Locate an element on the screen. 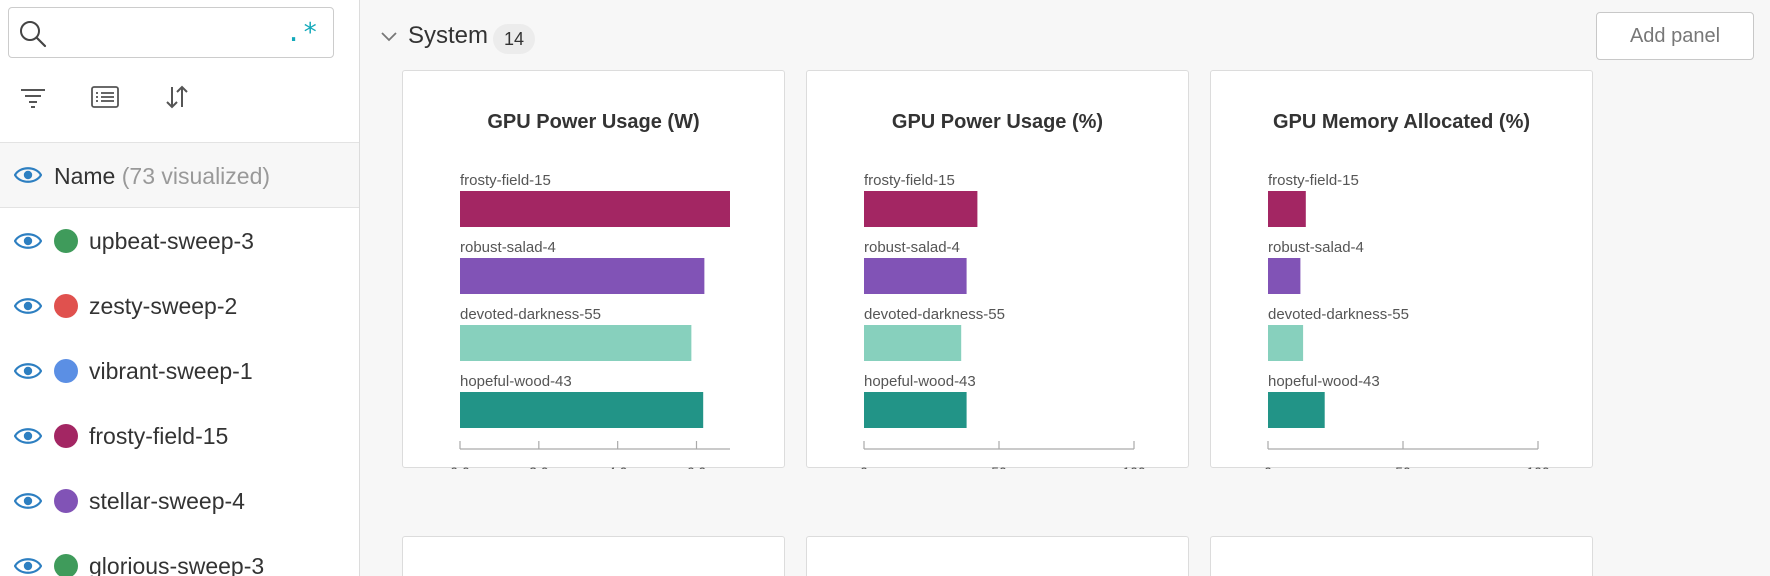 The width and height of the screenshot is (1770, 576). run-row: upbeat-sweep-3 is located at coordinates (179, 241).